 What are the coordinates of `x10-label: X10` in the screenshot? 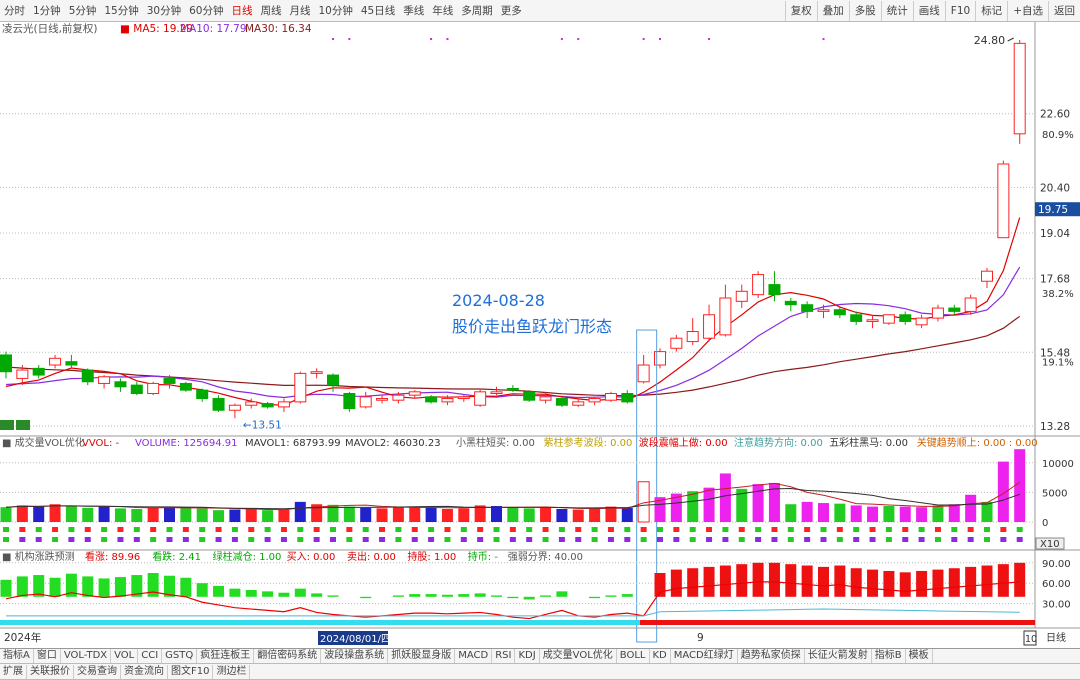 It's located at (1050, 544).